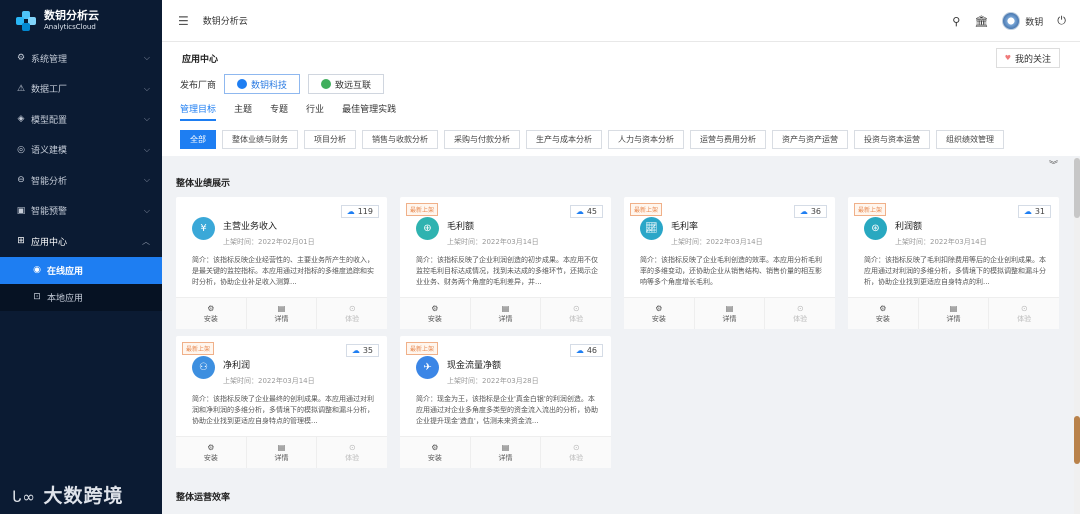 The width and height of the screenshot is (1080, 514). I want to click on watermark: ᒐ∞ 大数跨境, so click(68, 494).